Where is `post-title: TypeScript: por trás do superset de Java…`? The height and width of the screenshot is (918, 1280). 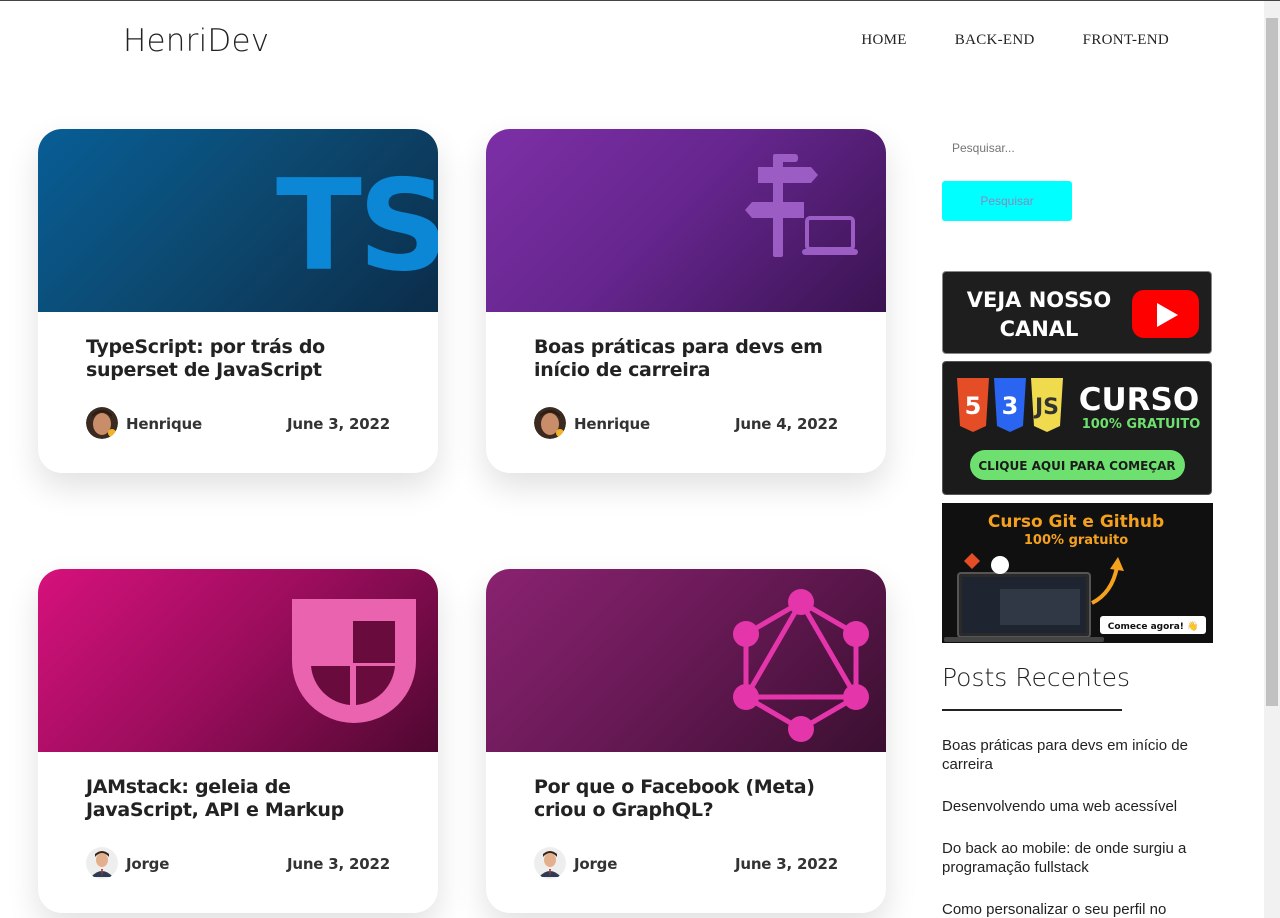 post-title: TypeScript: por trás do superset de Java… is located at coordinates (246, 359).